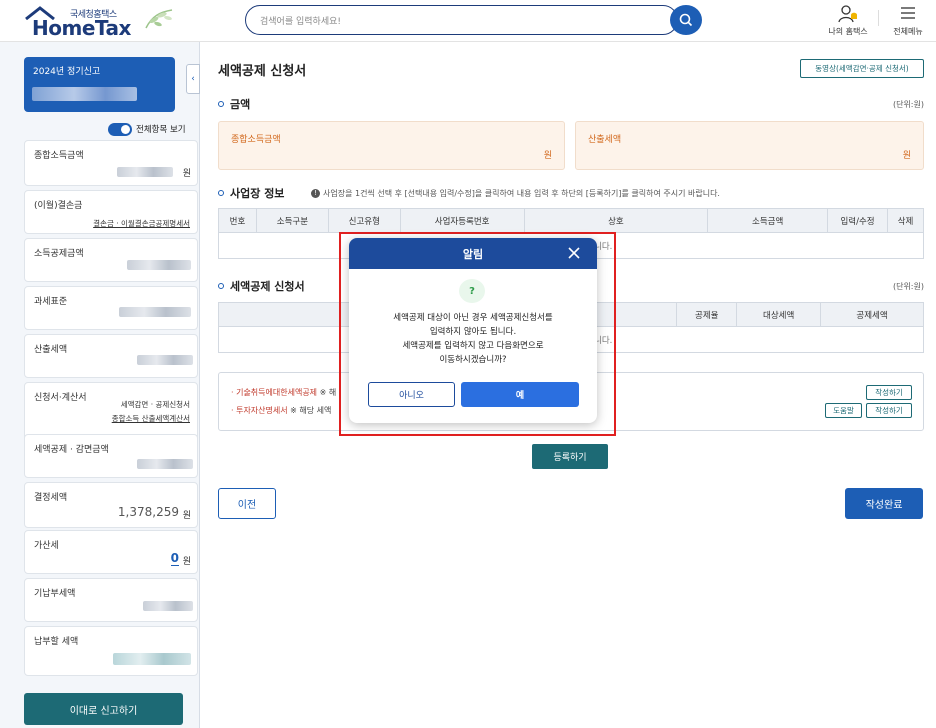 The image size is (936, 728). Describe the element at coordinates (473, 360) in the screenshot. I see `message-line: 이동하시겠습니까?` at that location.